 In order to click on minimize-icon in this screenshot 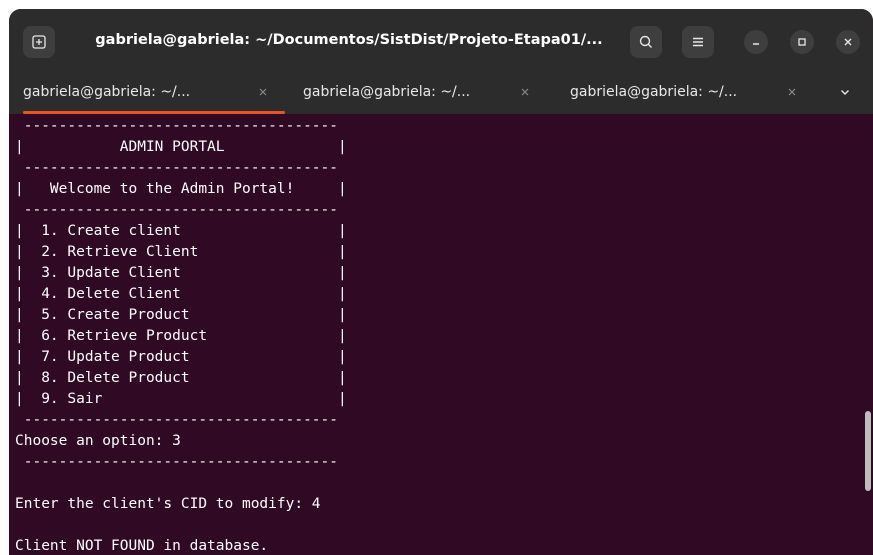, I will do `click(756, 44)`.